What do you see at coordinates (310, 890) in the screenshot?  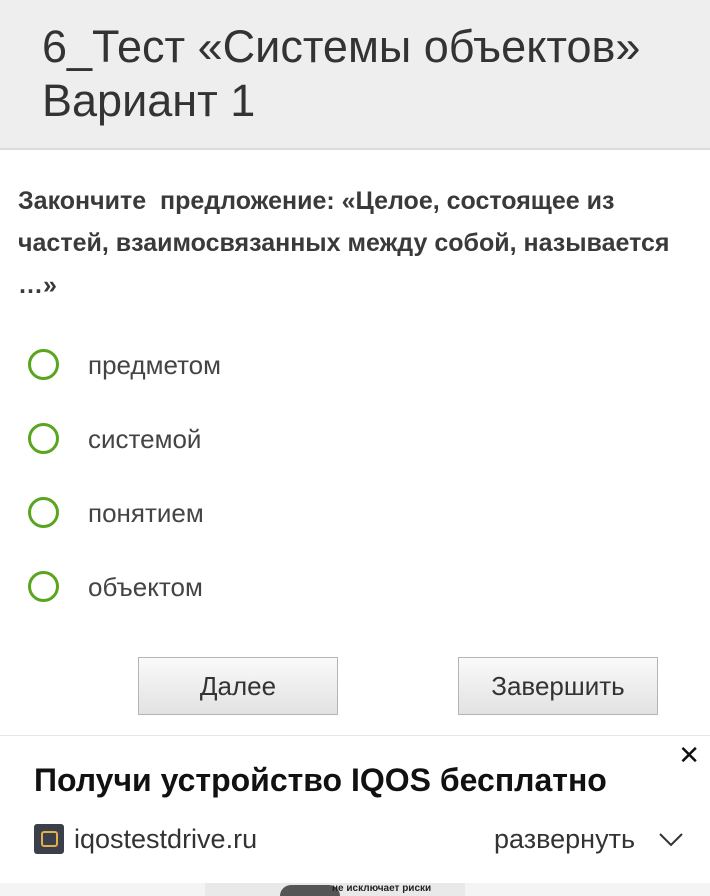 I see `background-image-shape` at bounding box center [310, 890].